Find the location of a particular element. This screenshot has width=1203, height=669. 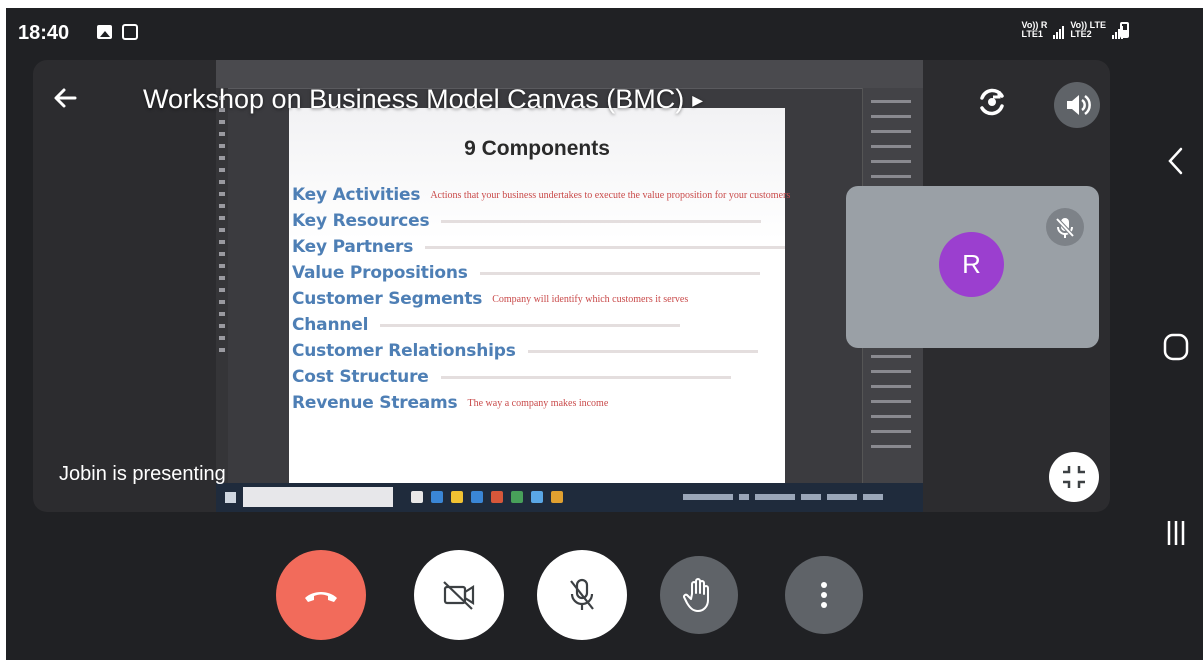

meeting-title: Workshop on Business Model Canvas (BMC) is located at coordinates (413, 99).